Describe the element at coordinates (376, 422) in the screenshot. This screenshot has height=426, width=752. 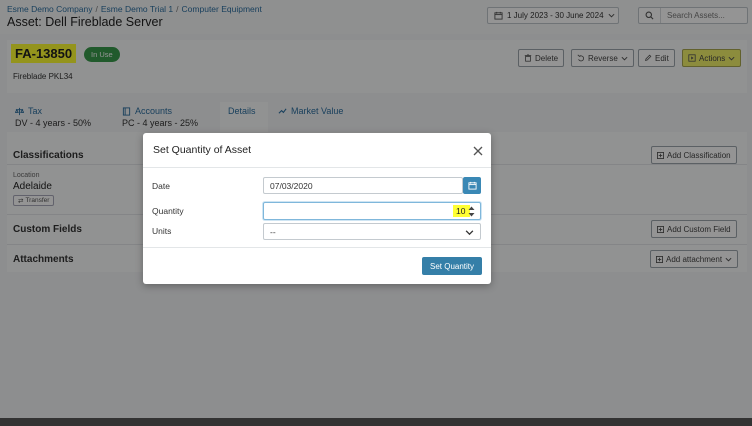
I see `bottom-bar` at that location.